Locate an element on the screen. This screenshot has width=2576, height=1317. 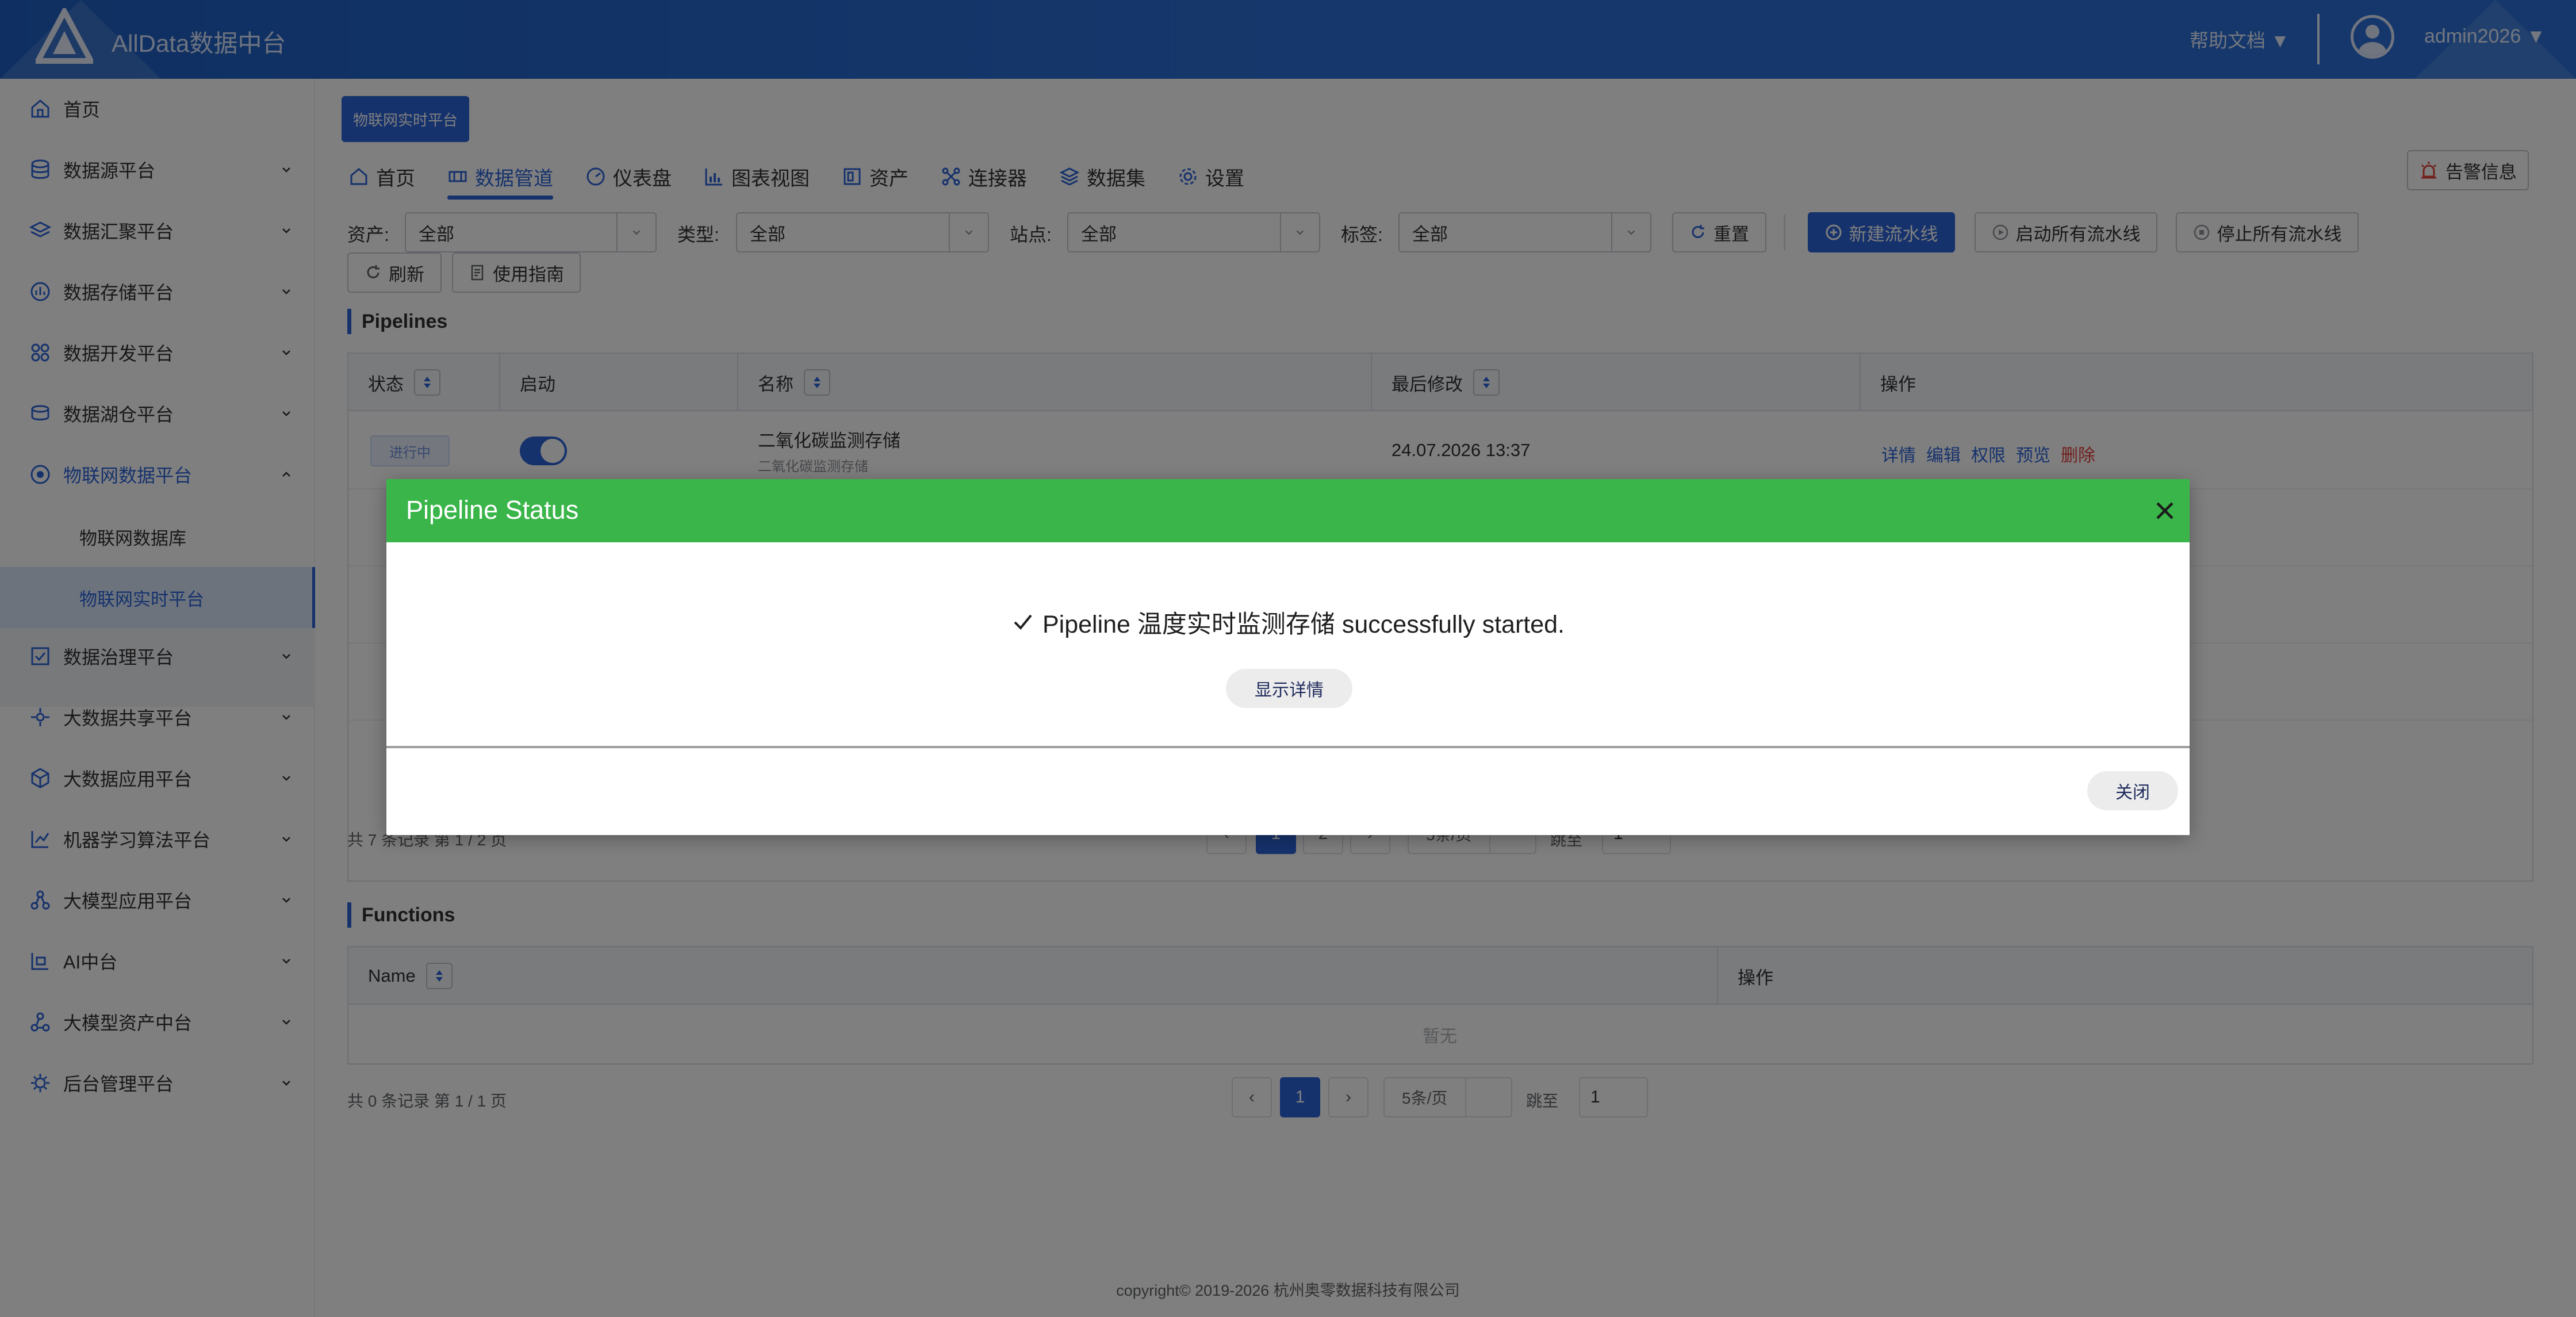
dialog-message: Pipeline 温度实时监测存储 successfully started. is located at coordinates (1288, 622).